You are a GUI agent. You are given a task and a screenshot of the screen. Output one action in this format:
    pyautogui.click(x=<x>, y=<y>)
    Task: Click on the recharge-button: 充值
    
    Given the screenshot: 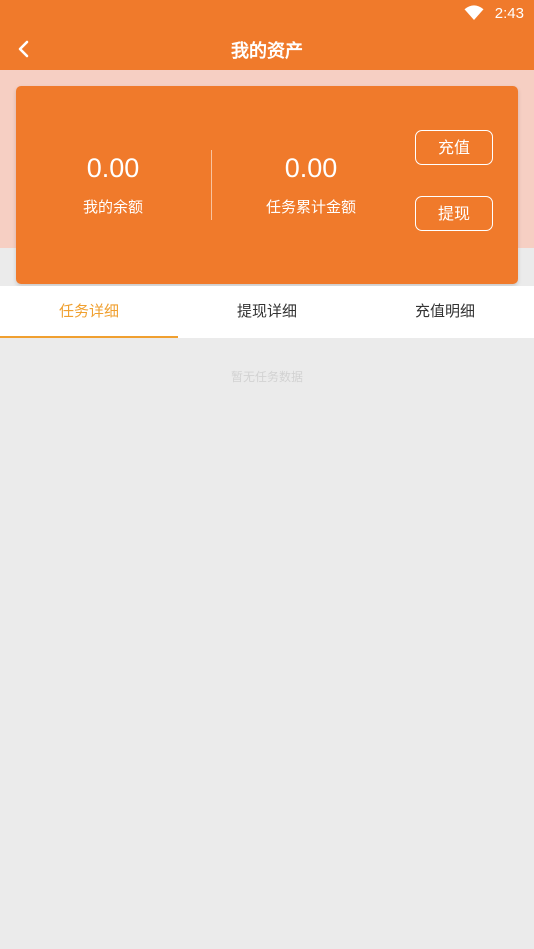 What is the action you would take?
    pyautogui.click(x=454, y=147)
    